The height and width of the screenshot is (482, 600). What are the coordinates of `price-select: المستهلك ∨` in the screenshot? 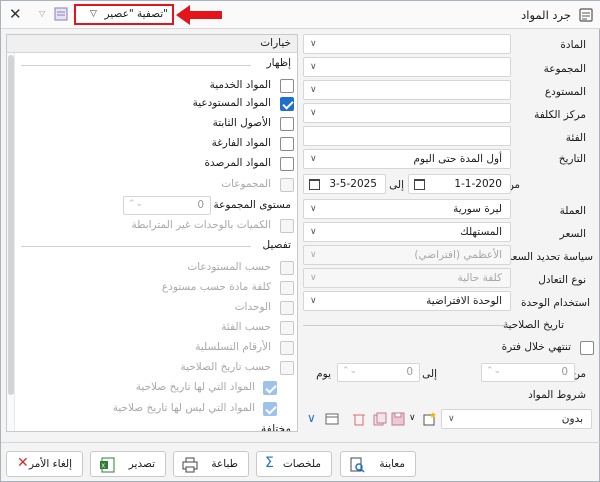 It's located at (407, 232).